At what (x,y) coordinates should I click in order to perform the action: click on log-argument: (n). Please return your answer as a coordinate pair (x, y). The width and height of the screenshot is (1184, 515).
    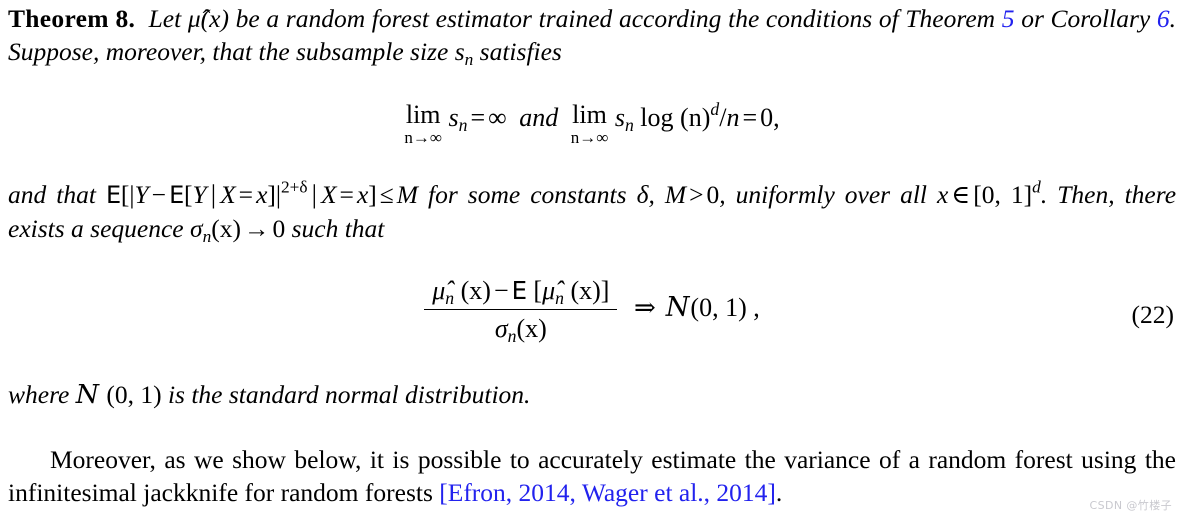
    Looking at the image, I should click on (695, 117).